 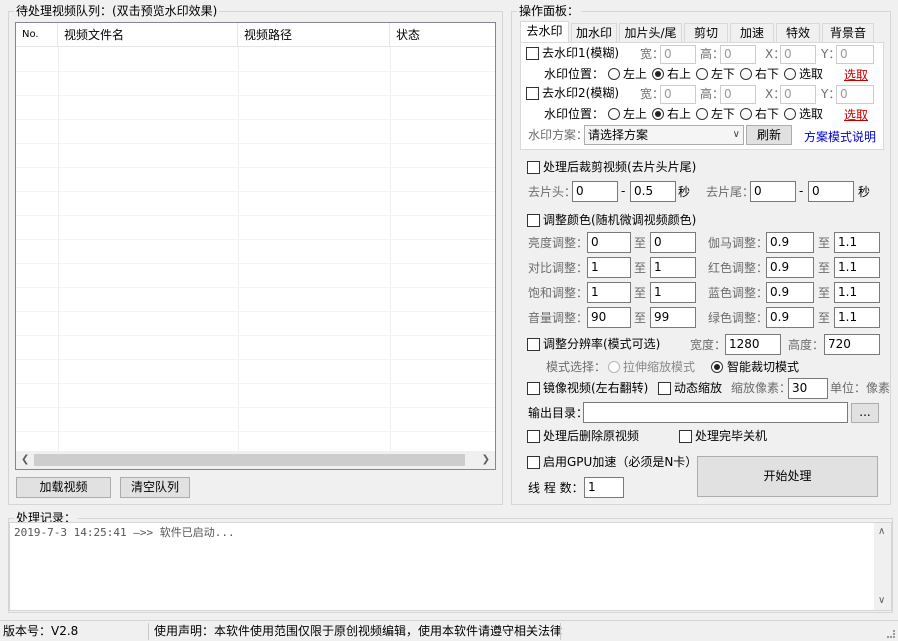 I want to click on col-filename: 视频文件名, so click(x=148, y=35).